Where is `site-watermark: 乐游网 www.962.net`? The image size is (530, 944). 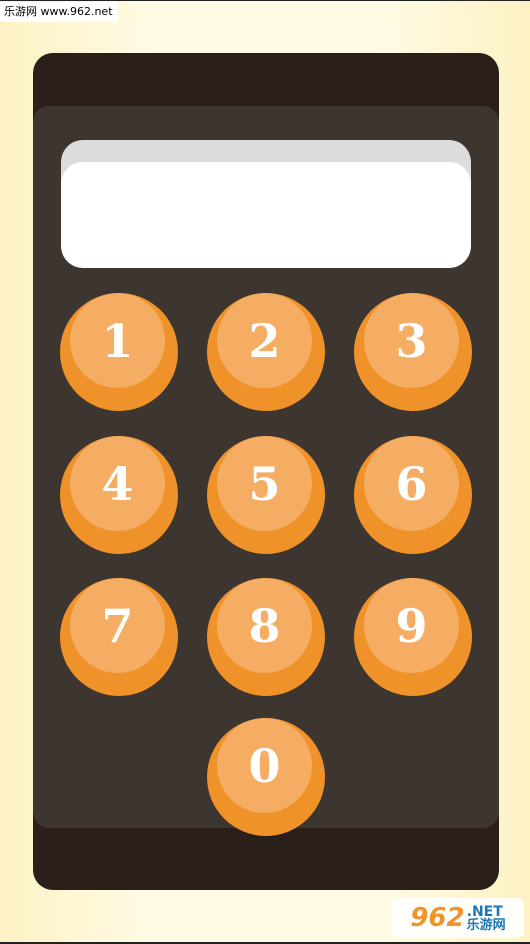
site-watermark: 乐游网 www.962.net is located at coordinates (58, 12).